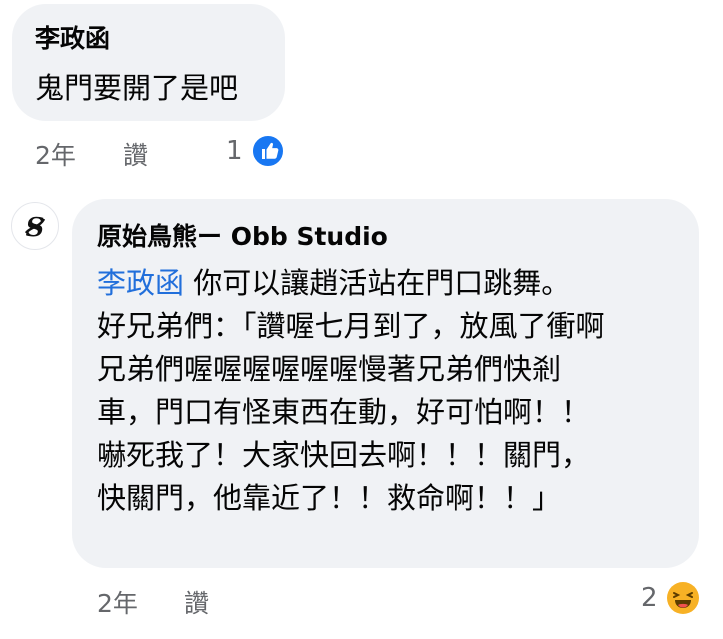  I want to click on comment-line-6: 快關門，他靠近了！！救命啊！！」, so click(329, 498).